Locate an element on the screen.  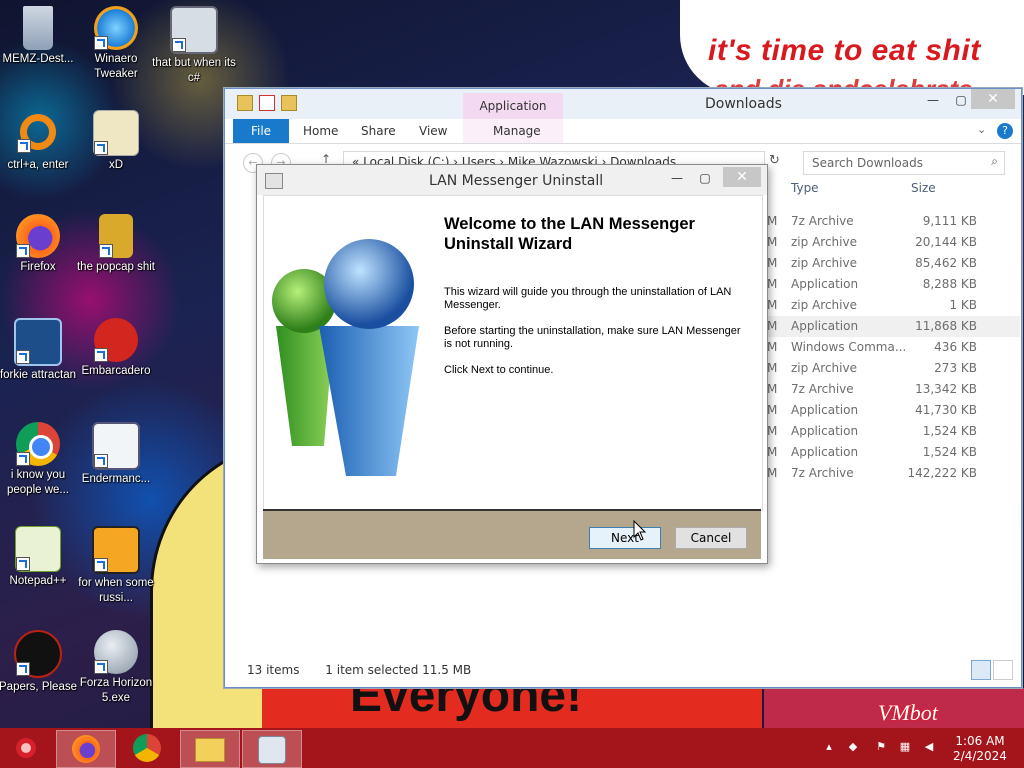
table-row: M Application 8,288 KB is located at coordinates (892, 284).